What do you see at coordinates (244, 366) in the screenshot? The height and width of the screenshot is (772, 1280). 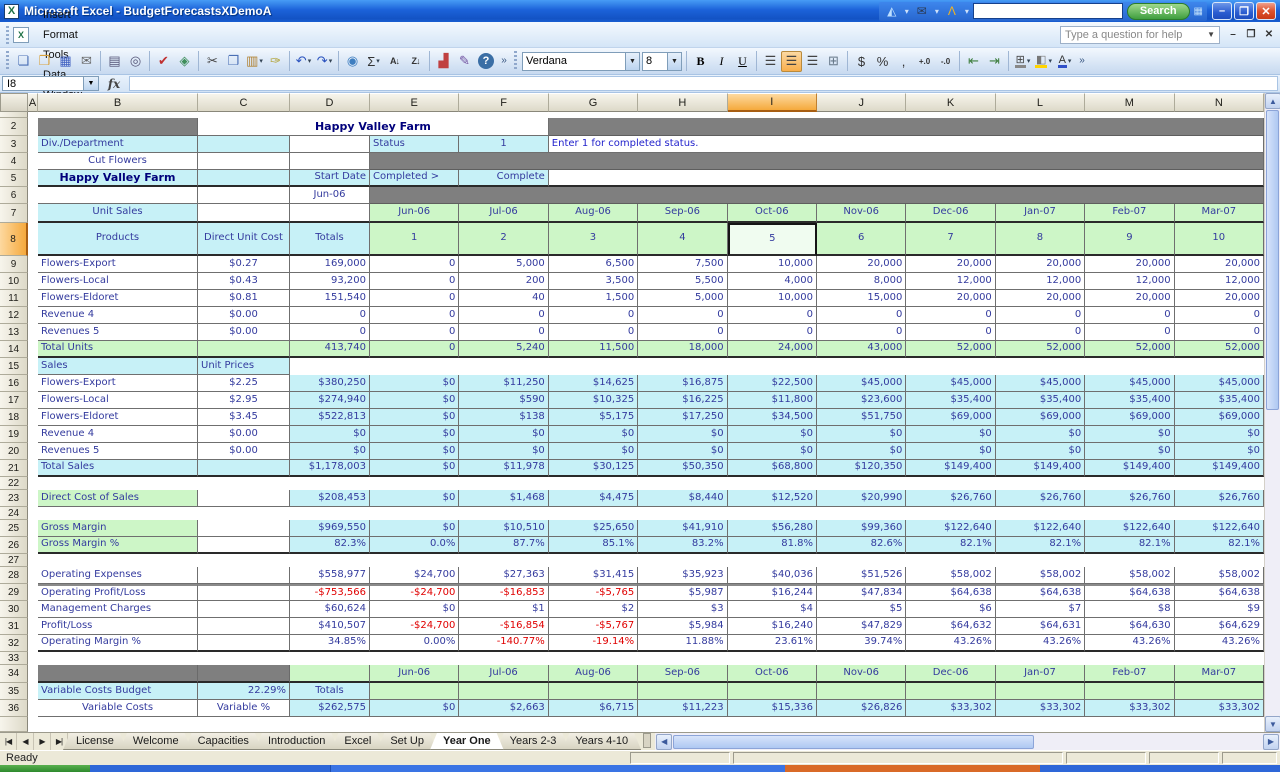 I see `cell-C15: Unit Prices` at bounding box center [244, 366].